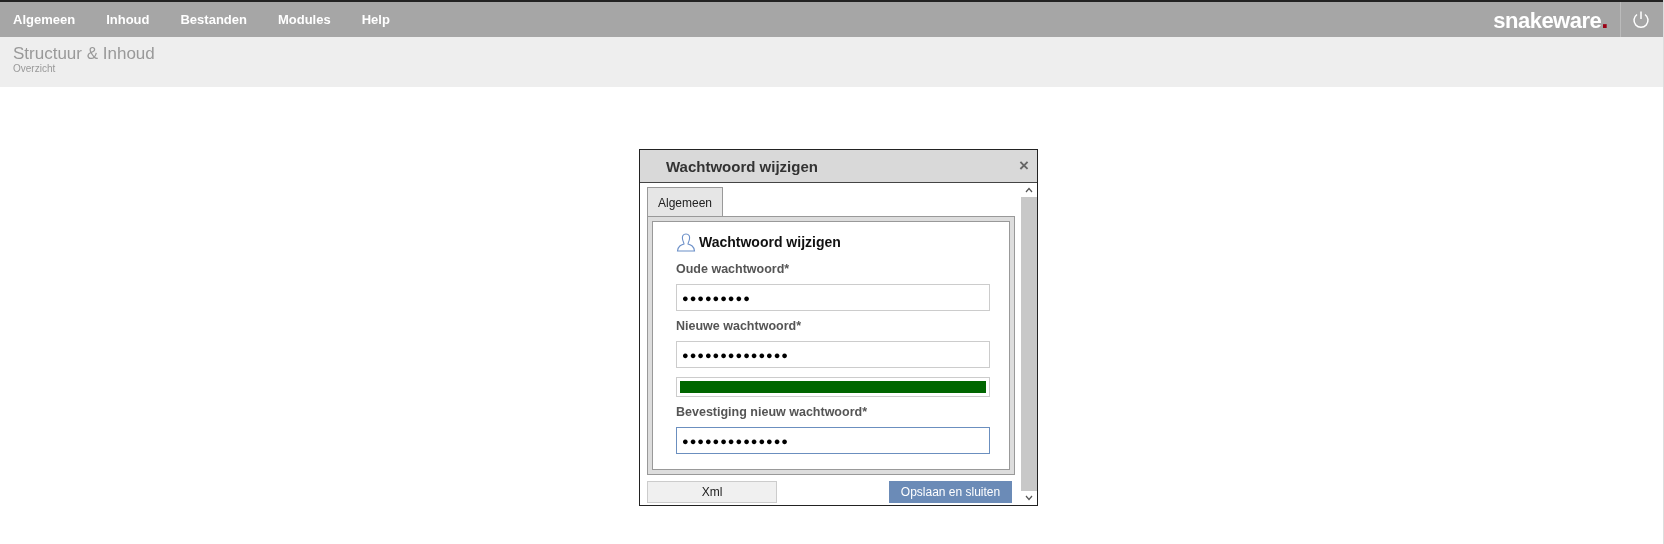 The height and width of the screenshot is (544, 1664). Describe the element at coordinates (375, 19) in the screenshot. I see `menu-item: Help` at that location.